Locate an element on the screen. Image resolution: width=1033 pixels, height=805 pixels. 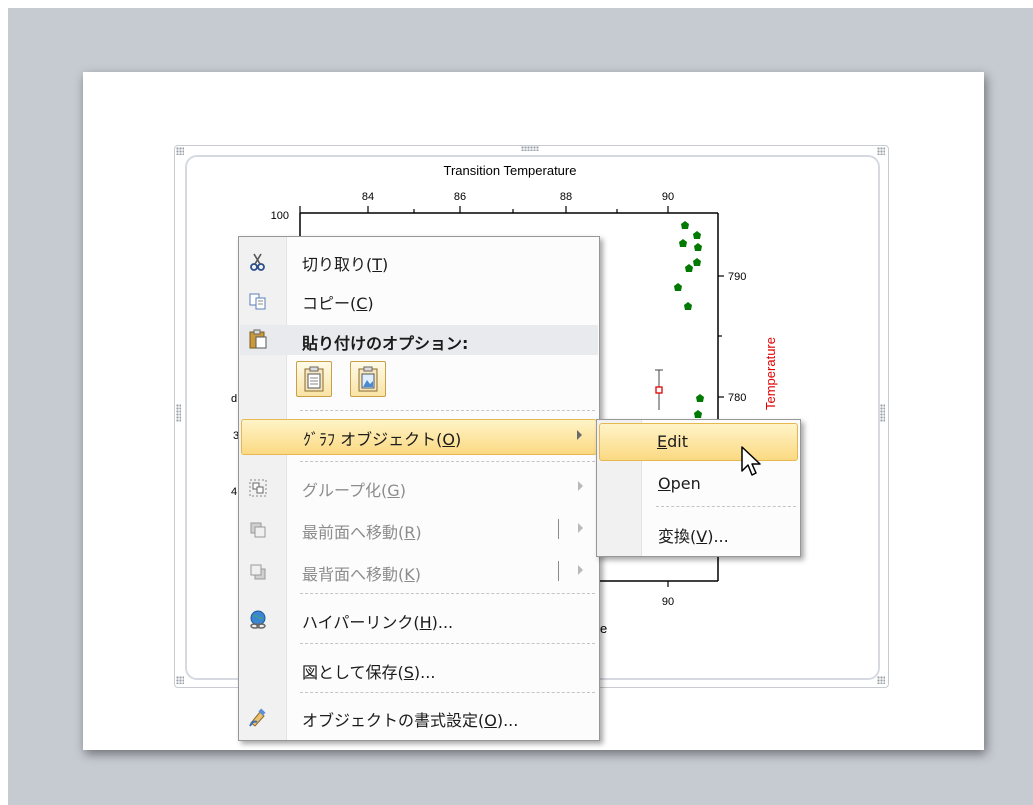
access-key: R is located at coordinates (410, 532).